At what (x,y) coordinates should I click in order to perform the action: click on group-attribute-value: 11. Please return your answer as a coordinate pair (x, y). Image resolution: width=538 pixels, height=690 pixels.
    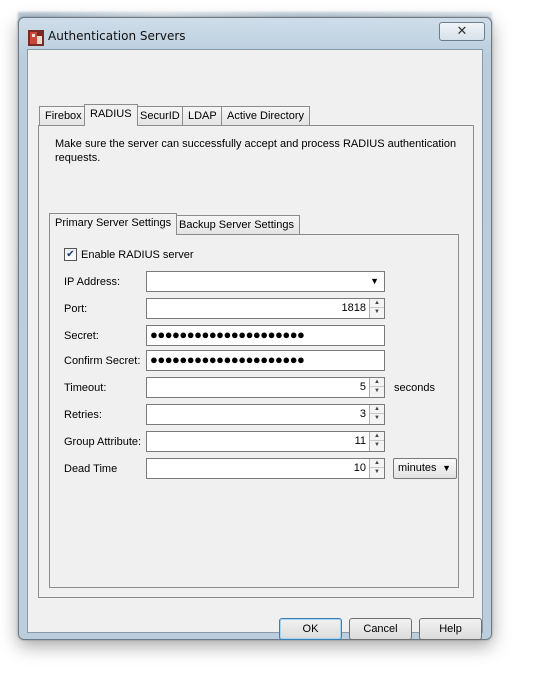
    Looking at the image, I should click on (360, 441).